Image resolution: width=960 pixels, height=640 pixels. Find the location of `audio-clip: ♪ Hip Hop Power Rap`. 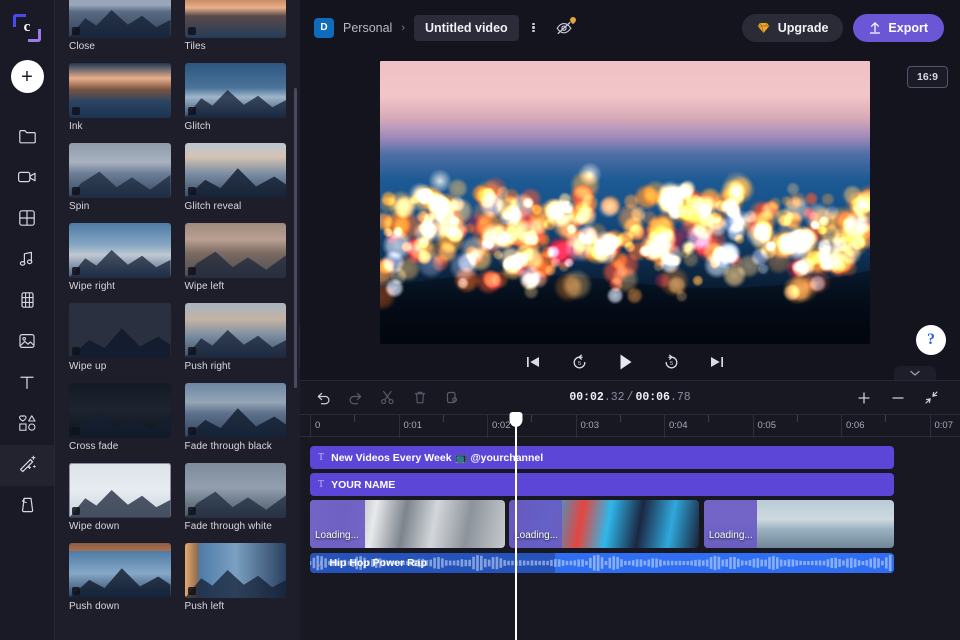

audio-clip: ♪ Hip Hop Power Rap is located at coordinates (602, 563).